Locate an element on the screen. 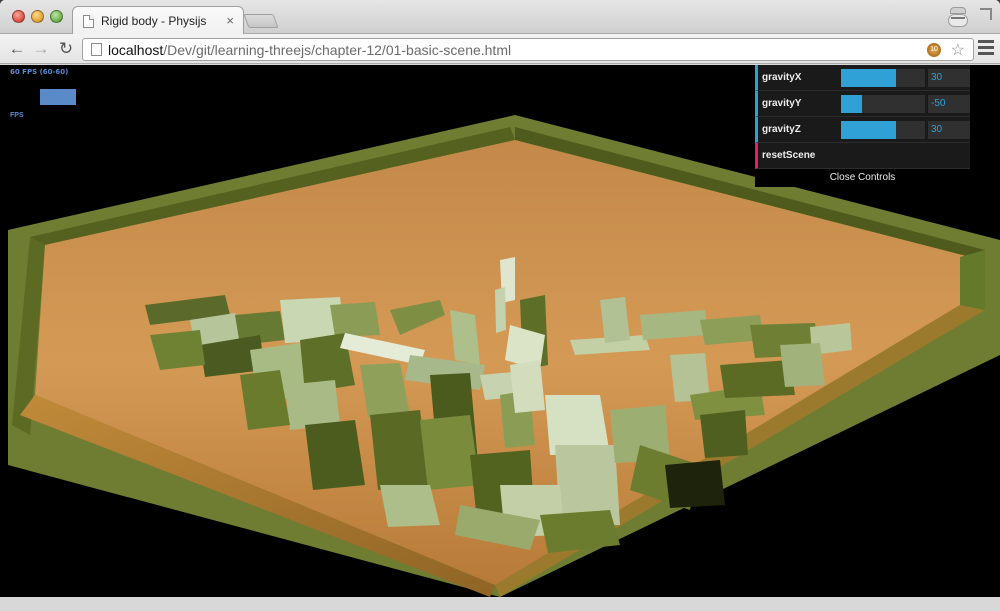 The image size is (1000, 611). fps-bottom-label: FPS is located at coordinates (17, 115).